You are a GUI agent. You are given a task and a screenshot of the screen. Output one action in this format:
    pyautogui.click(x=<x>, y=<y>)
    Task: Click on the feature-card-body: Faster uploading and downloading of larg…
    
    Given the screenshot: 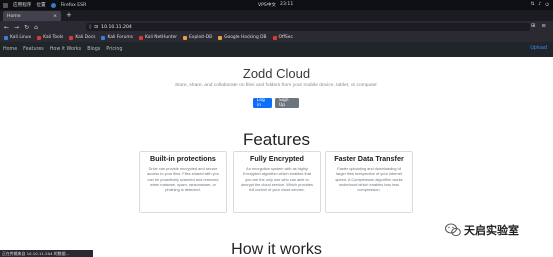 What is the action you would take?
    pyautogui.click(x=369, y=179)
    